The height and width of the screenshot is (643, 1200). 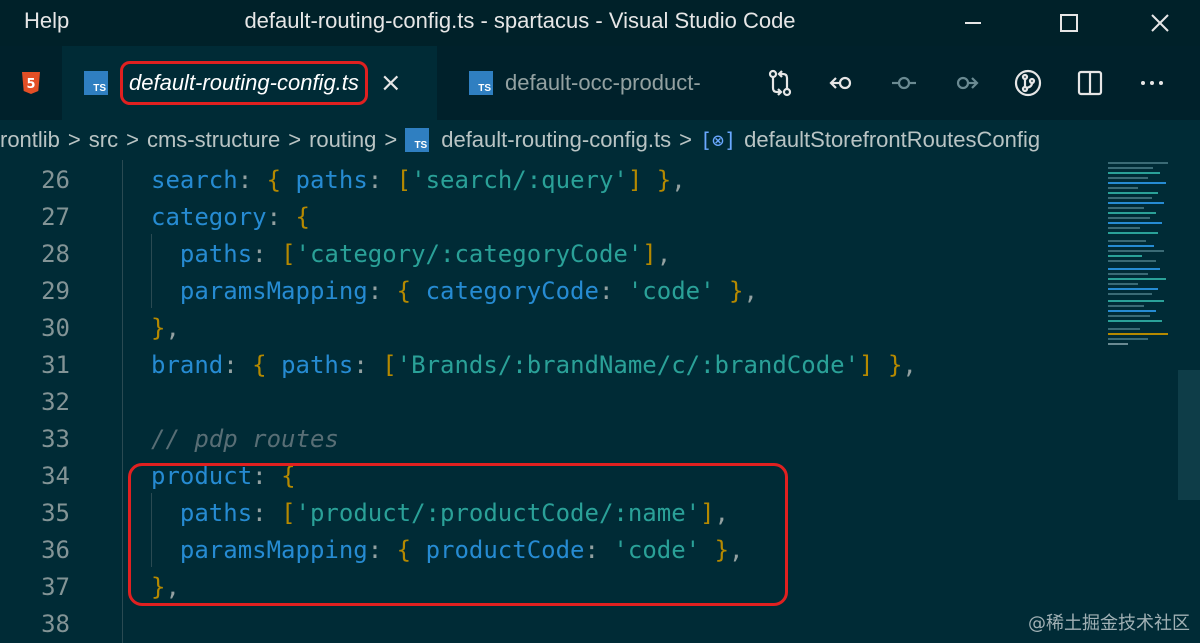 I want to click on next-change-button, so click(x=966, y=83).